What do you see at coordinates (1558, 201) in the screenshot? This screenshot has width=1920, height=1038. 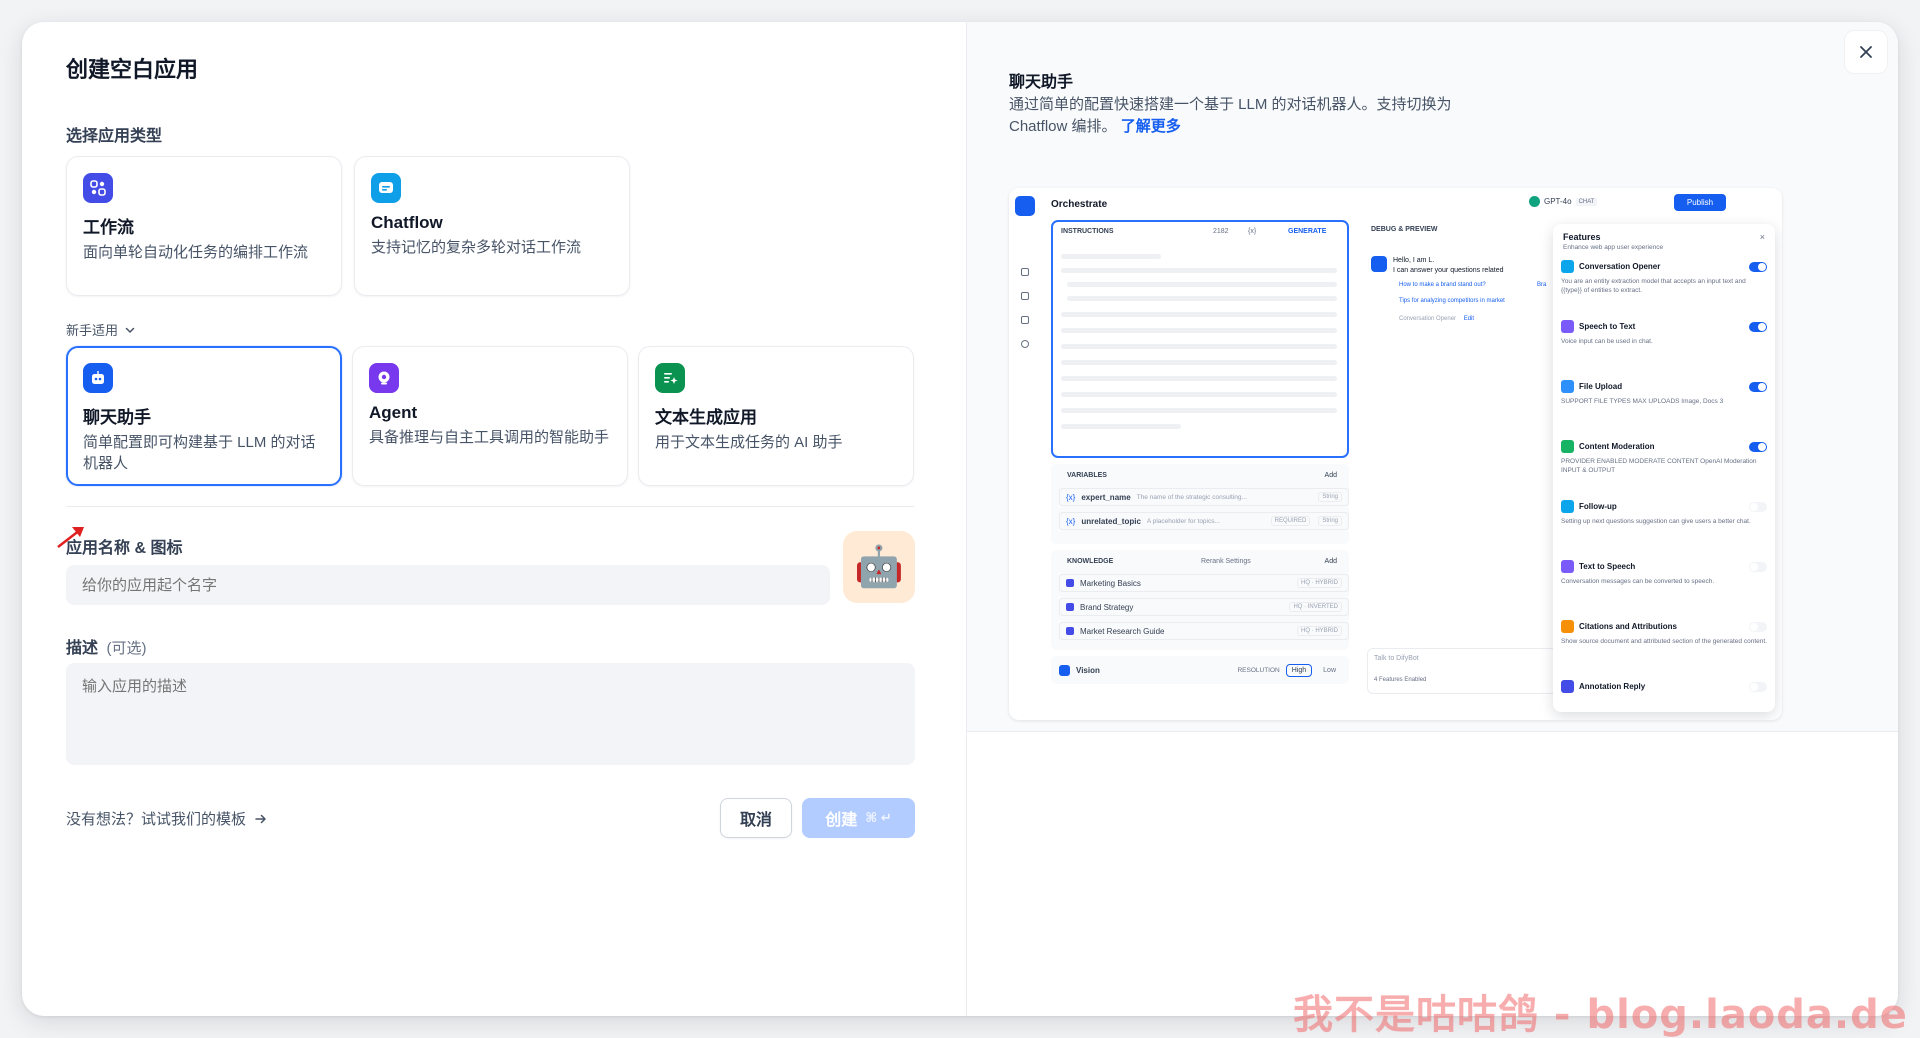 I see `mock-model: GPT-4o` at bounding box center [1558, 201].